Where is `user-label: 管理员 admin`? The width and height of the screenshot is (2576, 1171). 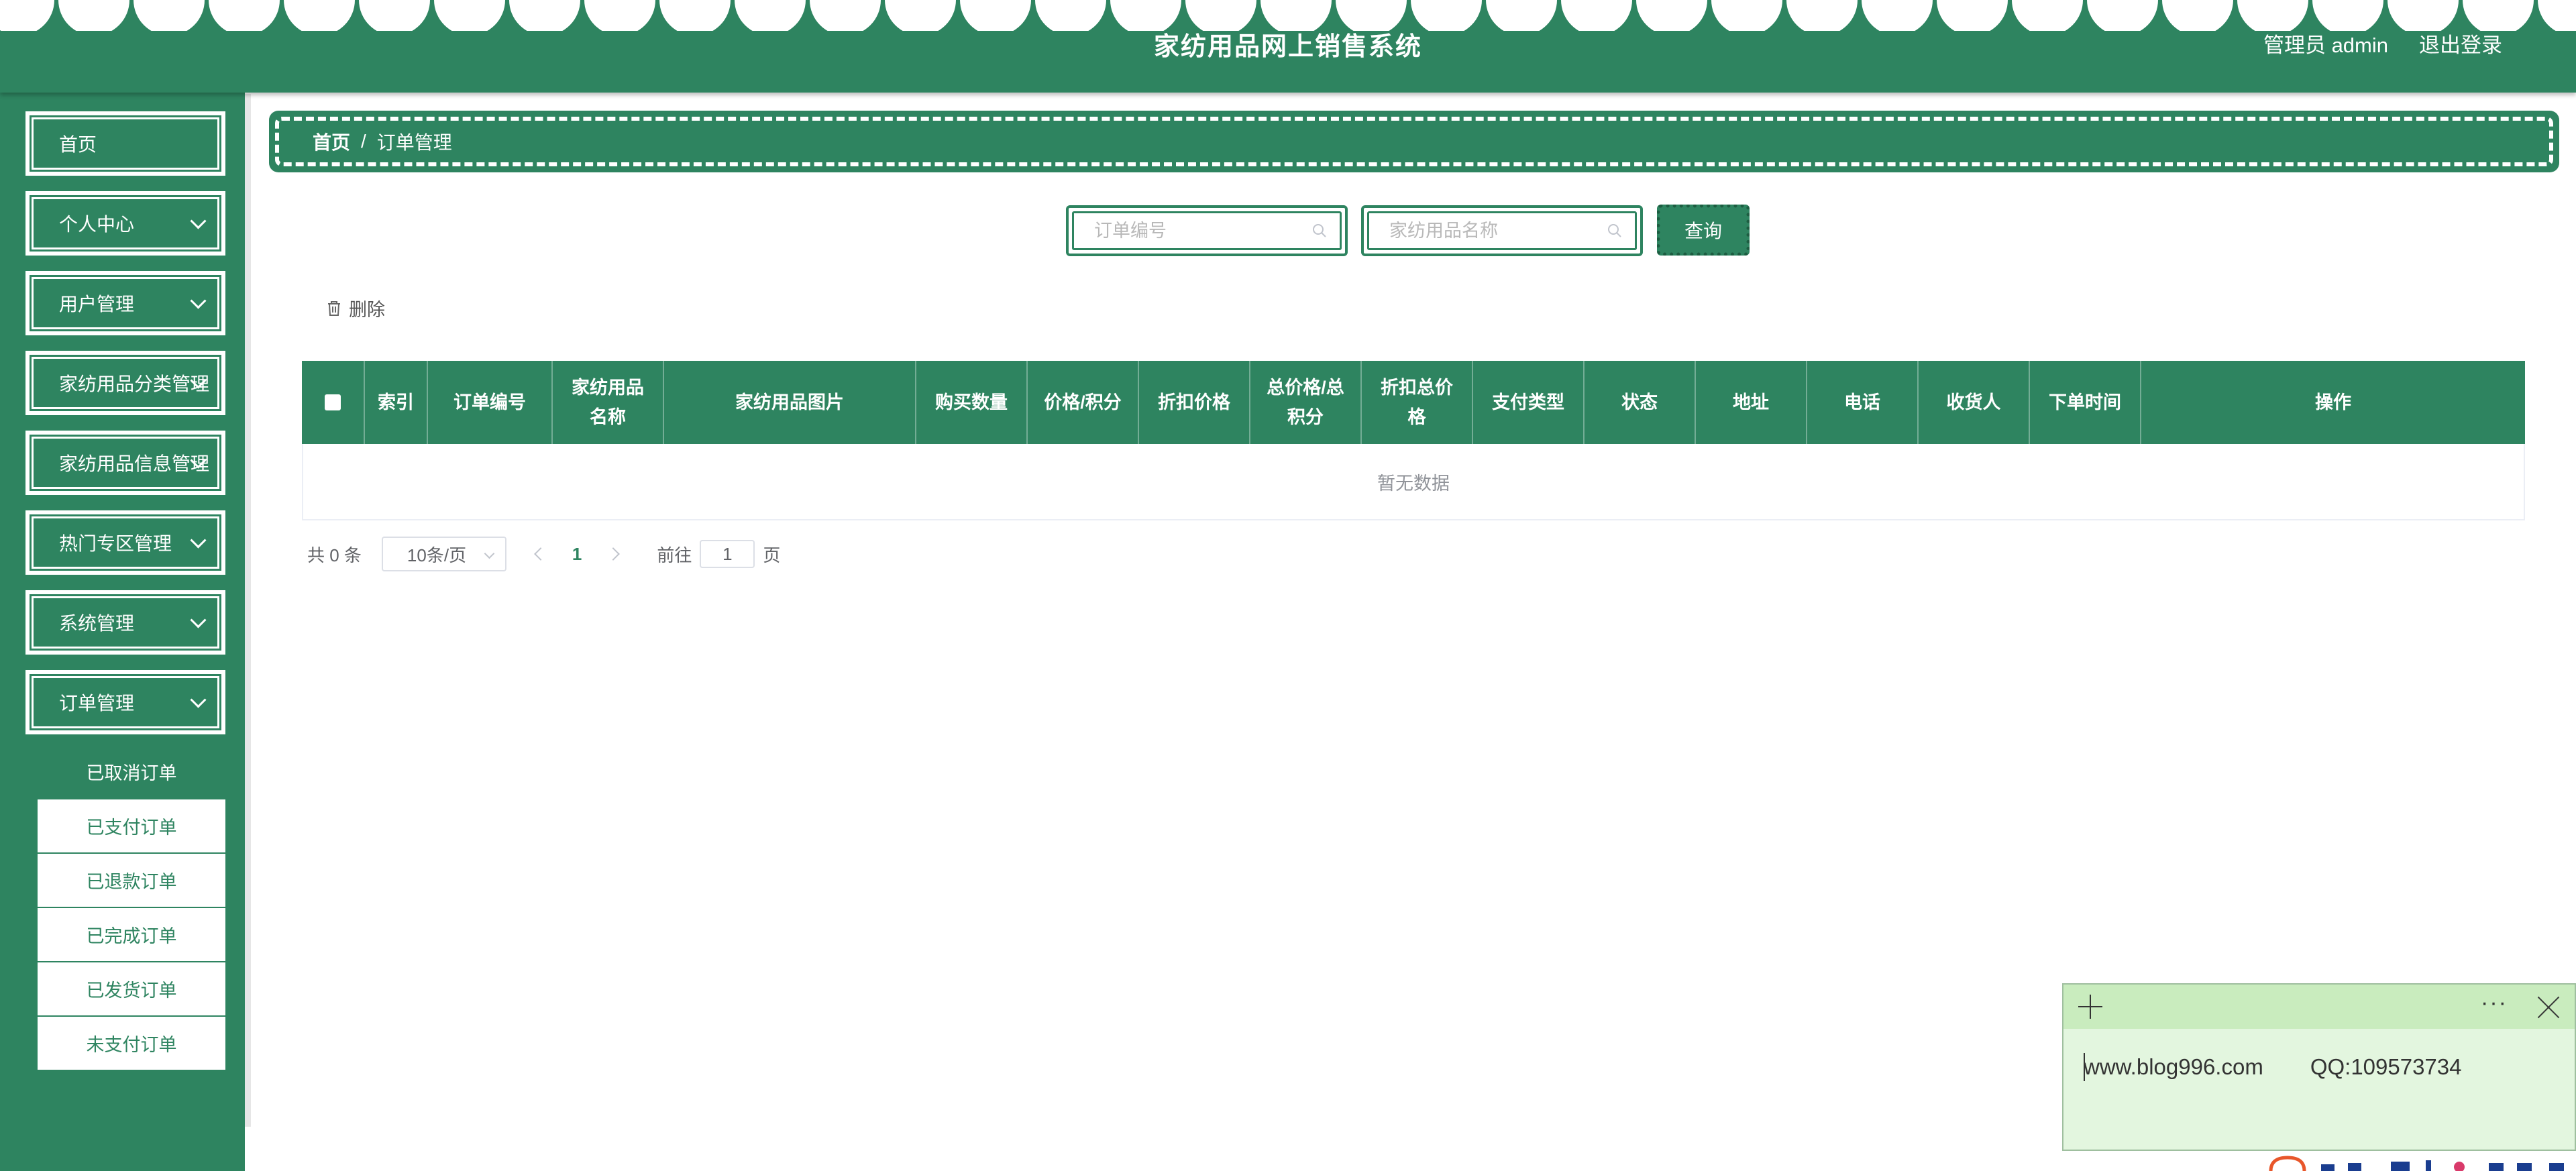 user-label: 管理员 admin is located at coordinates (2325, 43).